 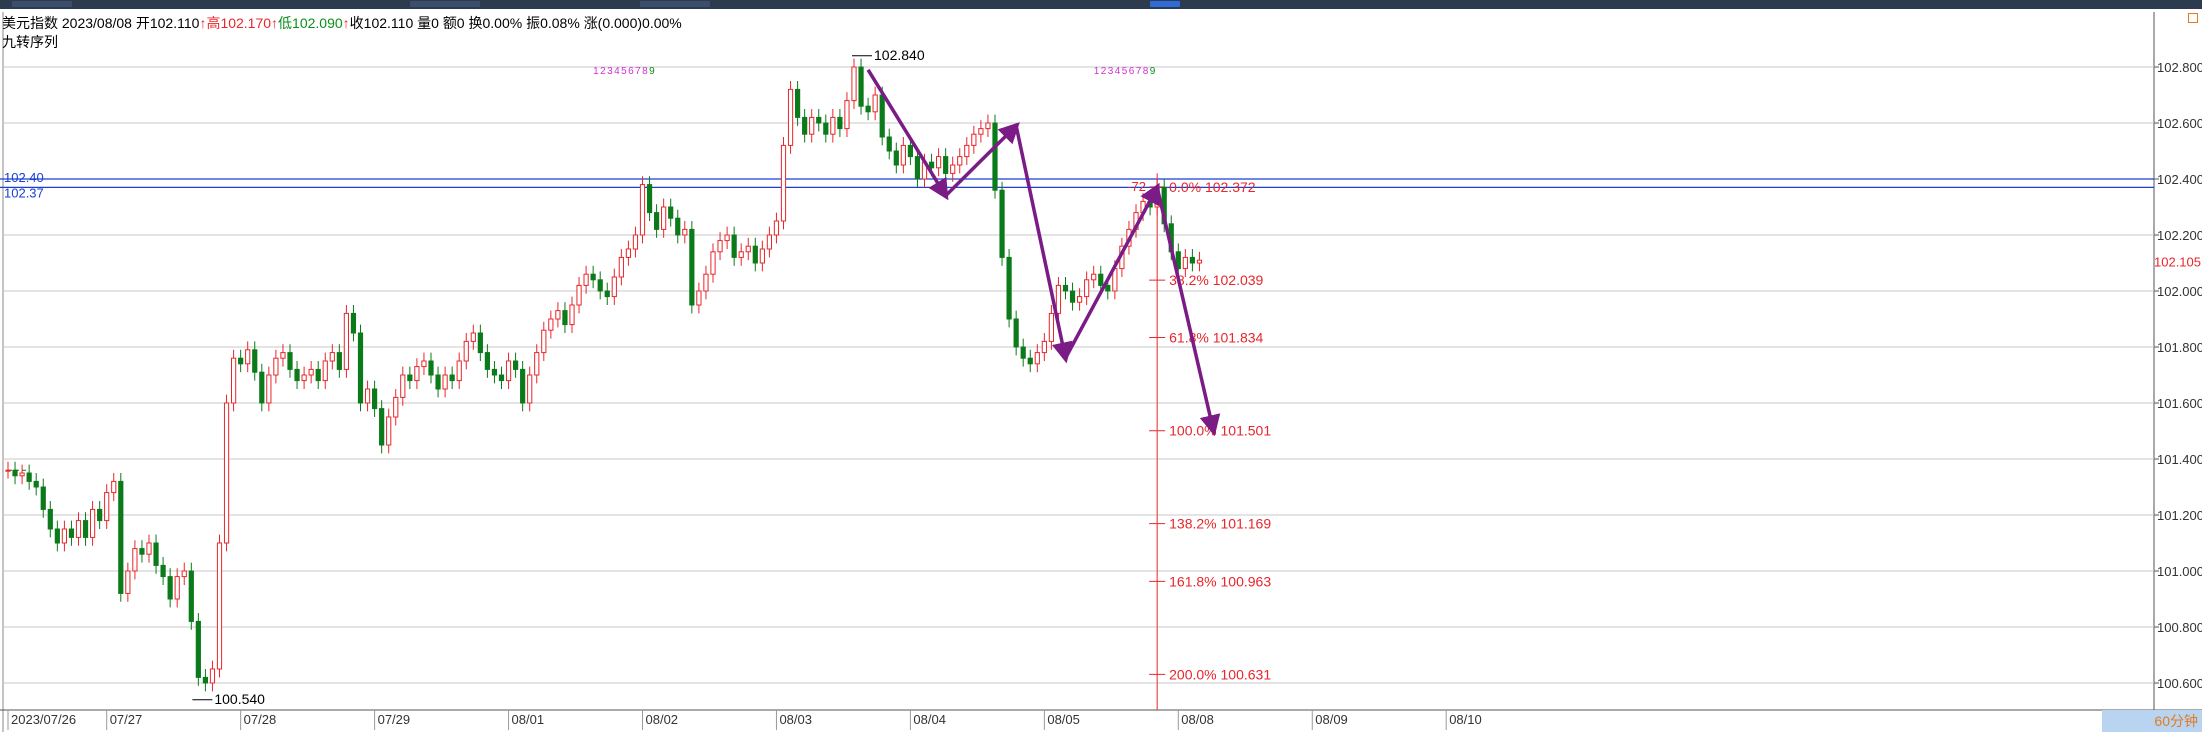 What do you see at coordinates (1216, 280) in the screenshot?
I see `fibonacci-level-label: 38.2% 102.039` at bounding box center [1216, 280].